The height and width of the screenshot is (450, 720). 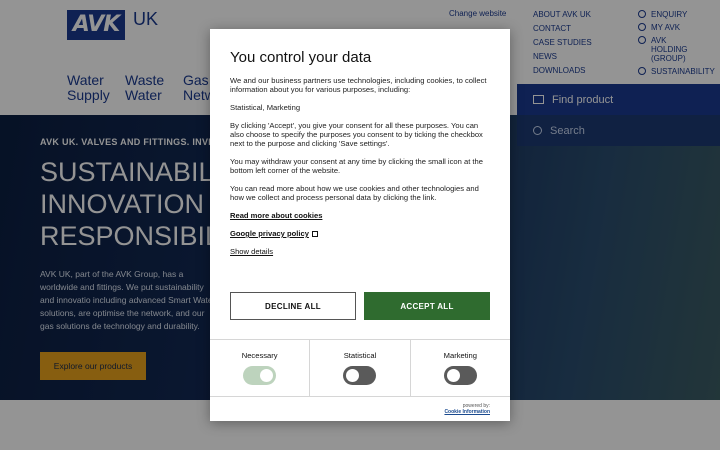 I want to click on consent-statistical: Statistical, so click(x=360, y=368).